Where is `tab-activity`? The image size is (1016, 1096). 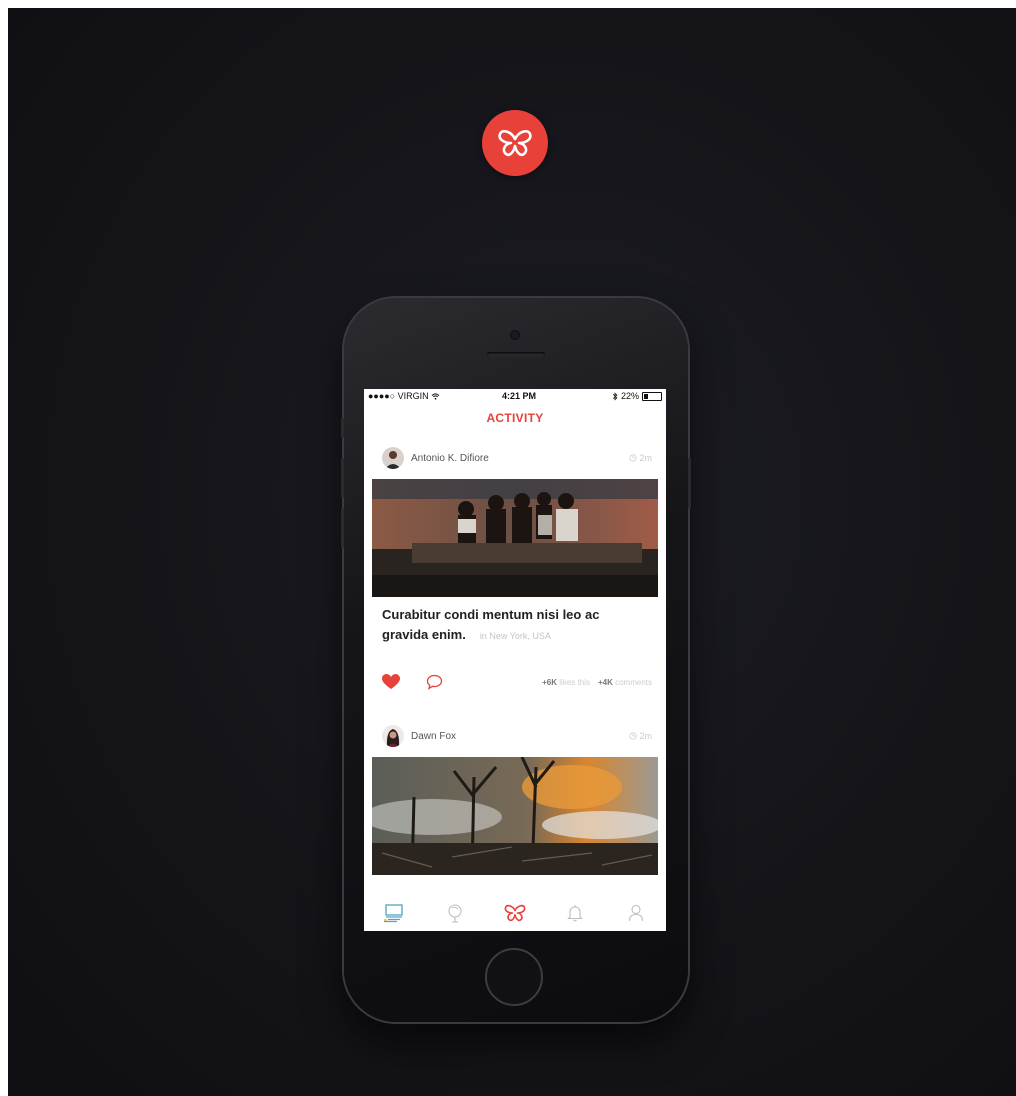
tab-activity is located at coordinates (515, 913).